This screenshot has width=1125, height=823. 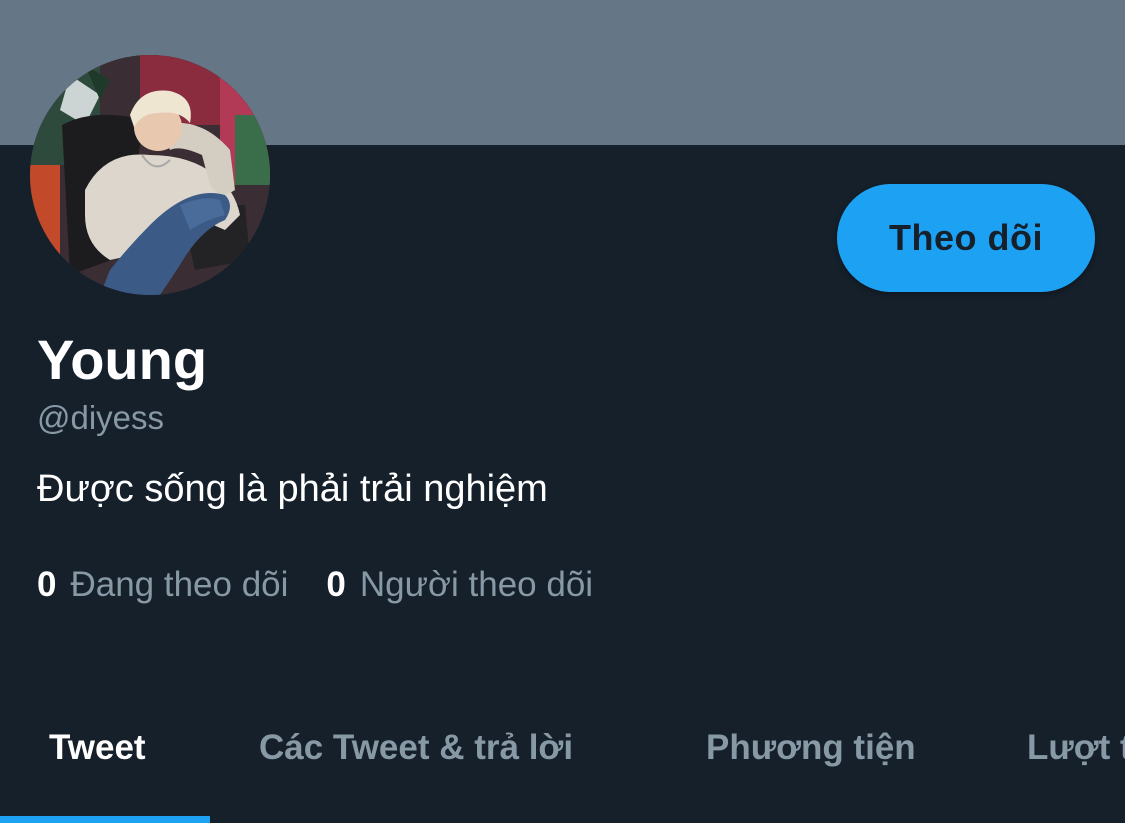 I want to click on avatar, so click(x=150, y=175).